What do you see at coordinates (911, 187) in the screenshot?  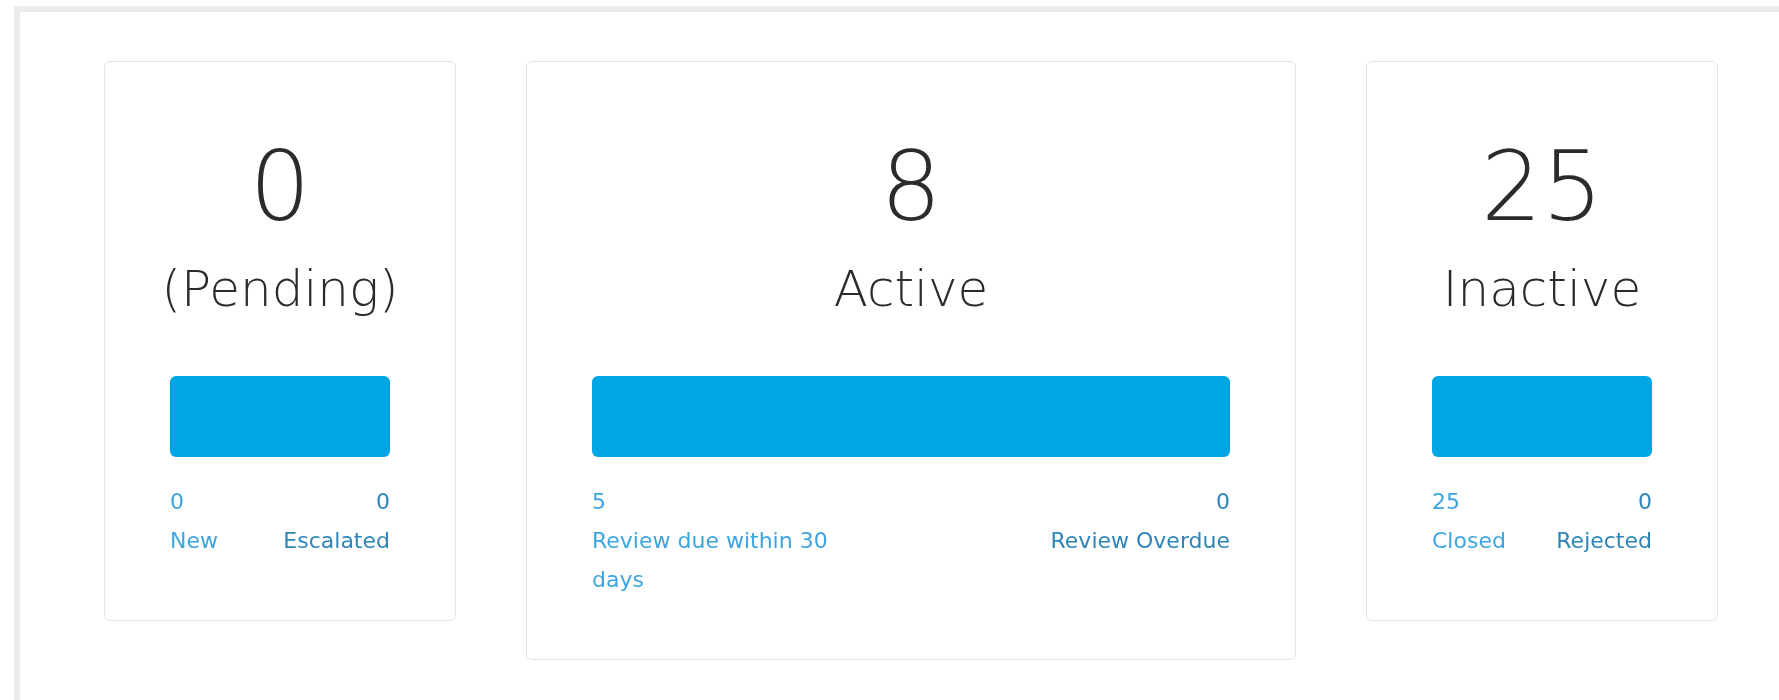 I see `count-value: 8` at bounding box center [911, 187].